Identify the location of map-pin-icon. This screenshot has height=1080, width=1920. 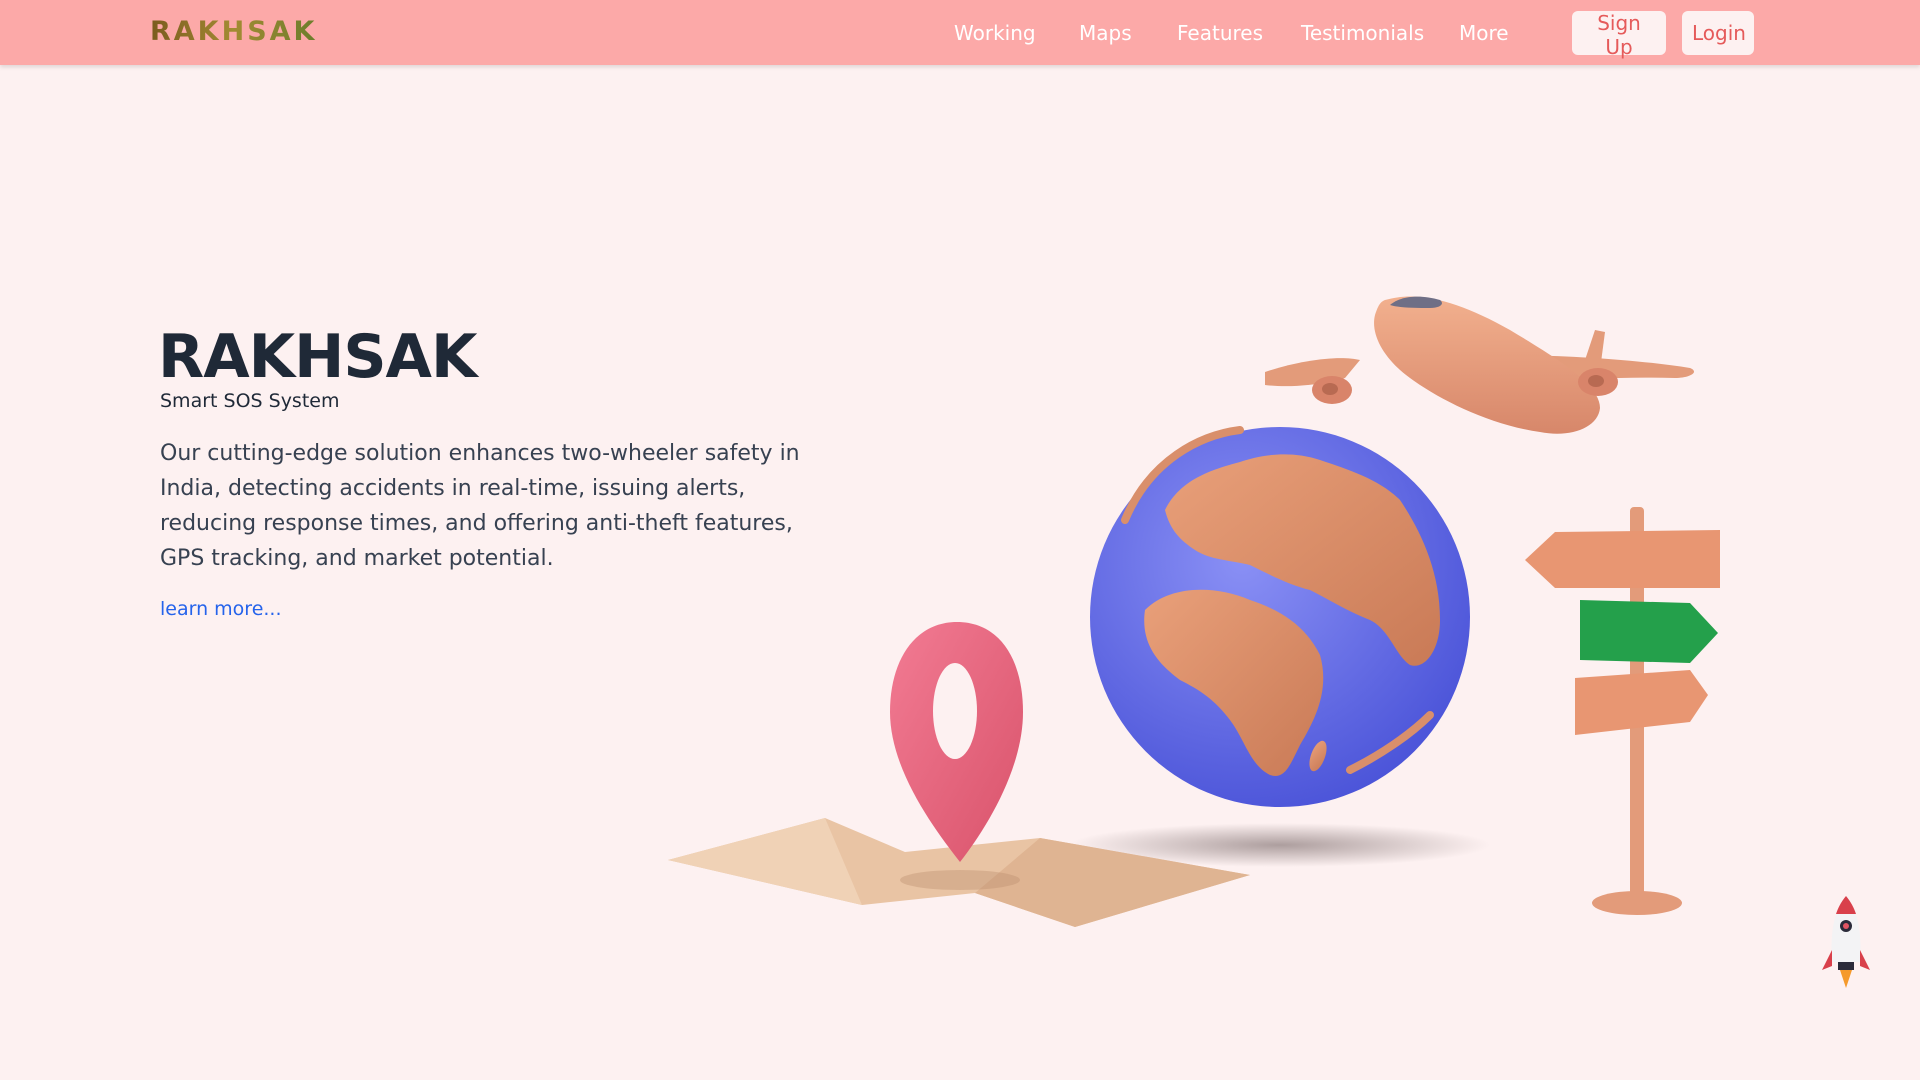
(956, 742).